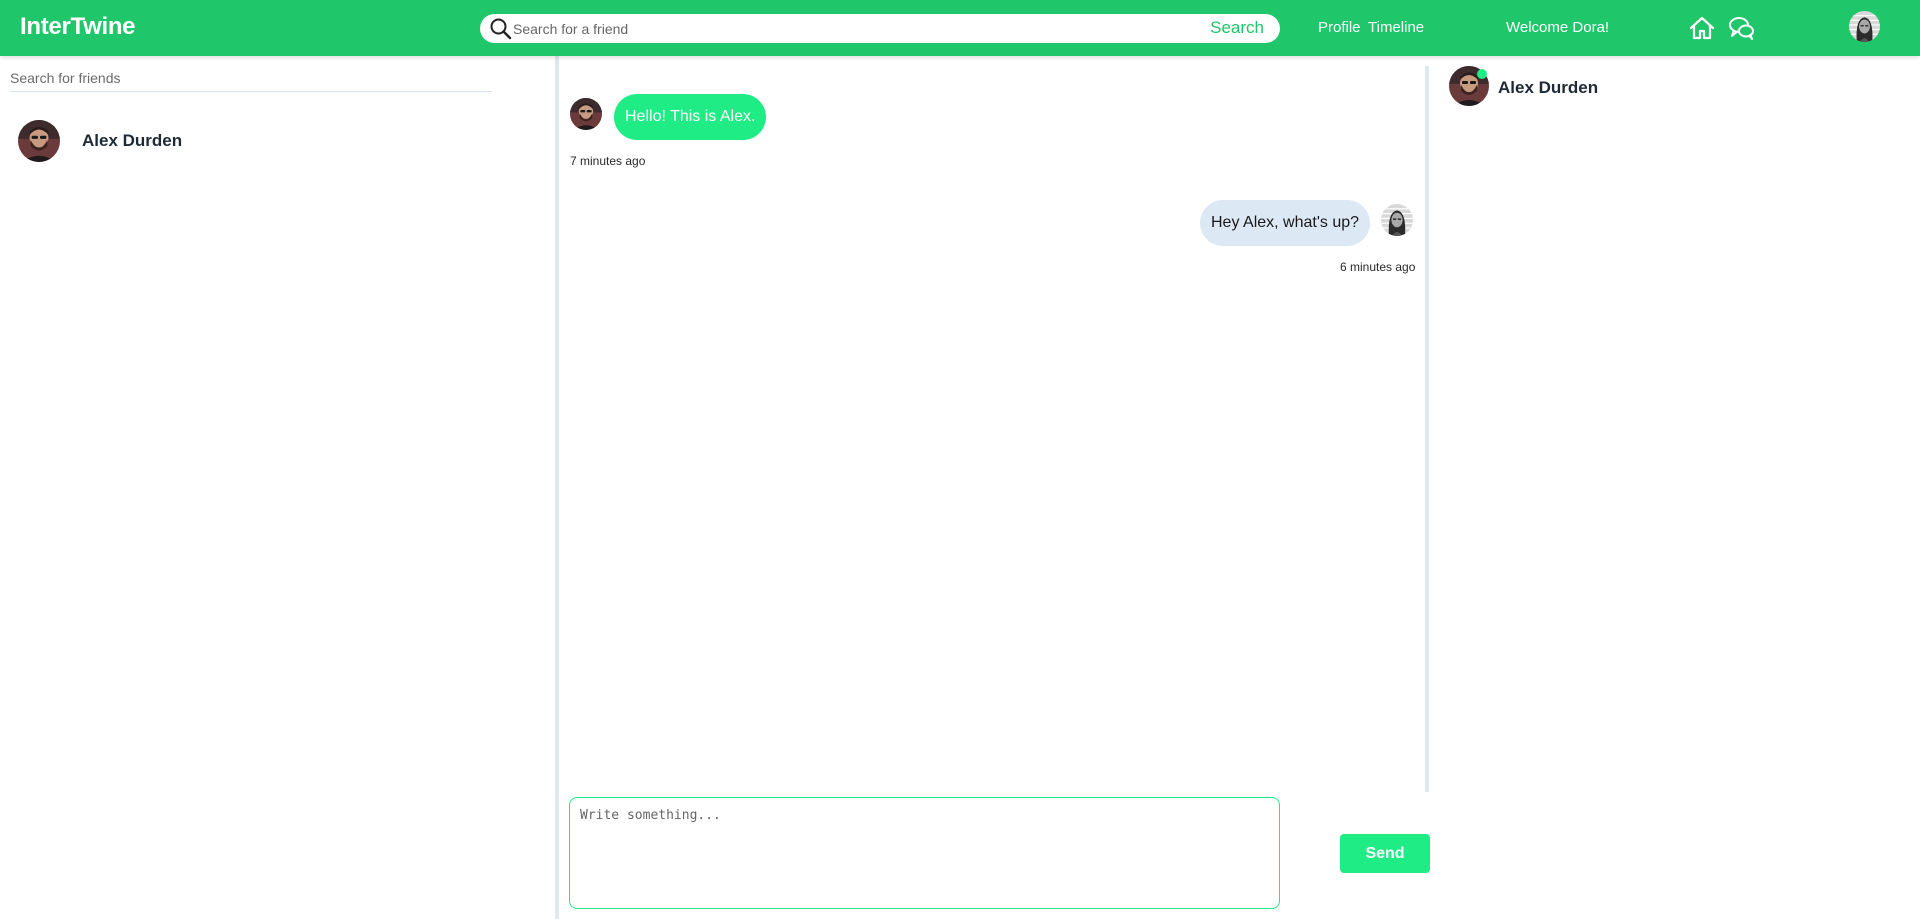 The width and height of the screenshot is (1920, 919). I want to click on online-friend-item: Alex Durden, so click(1599, 86).